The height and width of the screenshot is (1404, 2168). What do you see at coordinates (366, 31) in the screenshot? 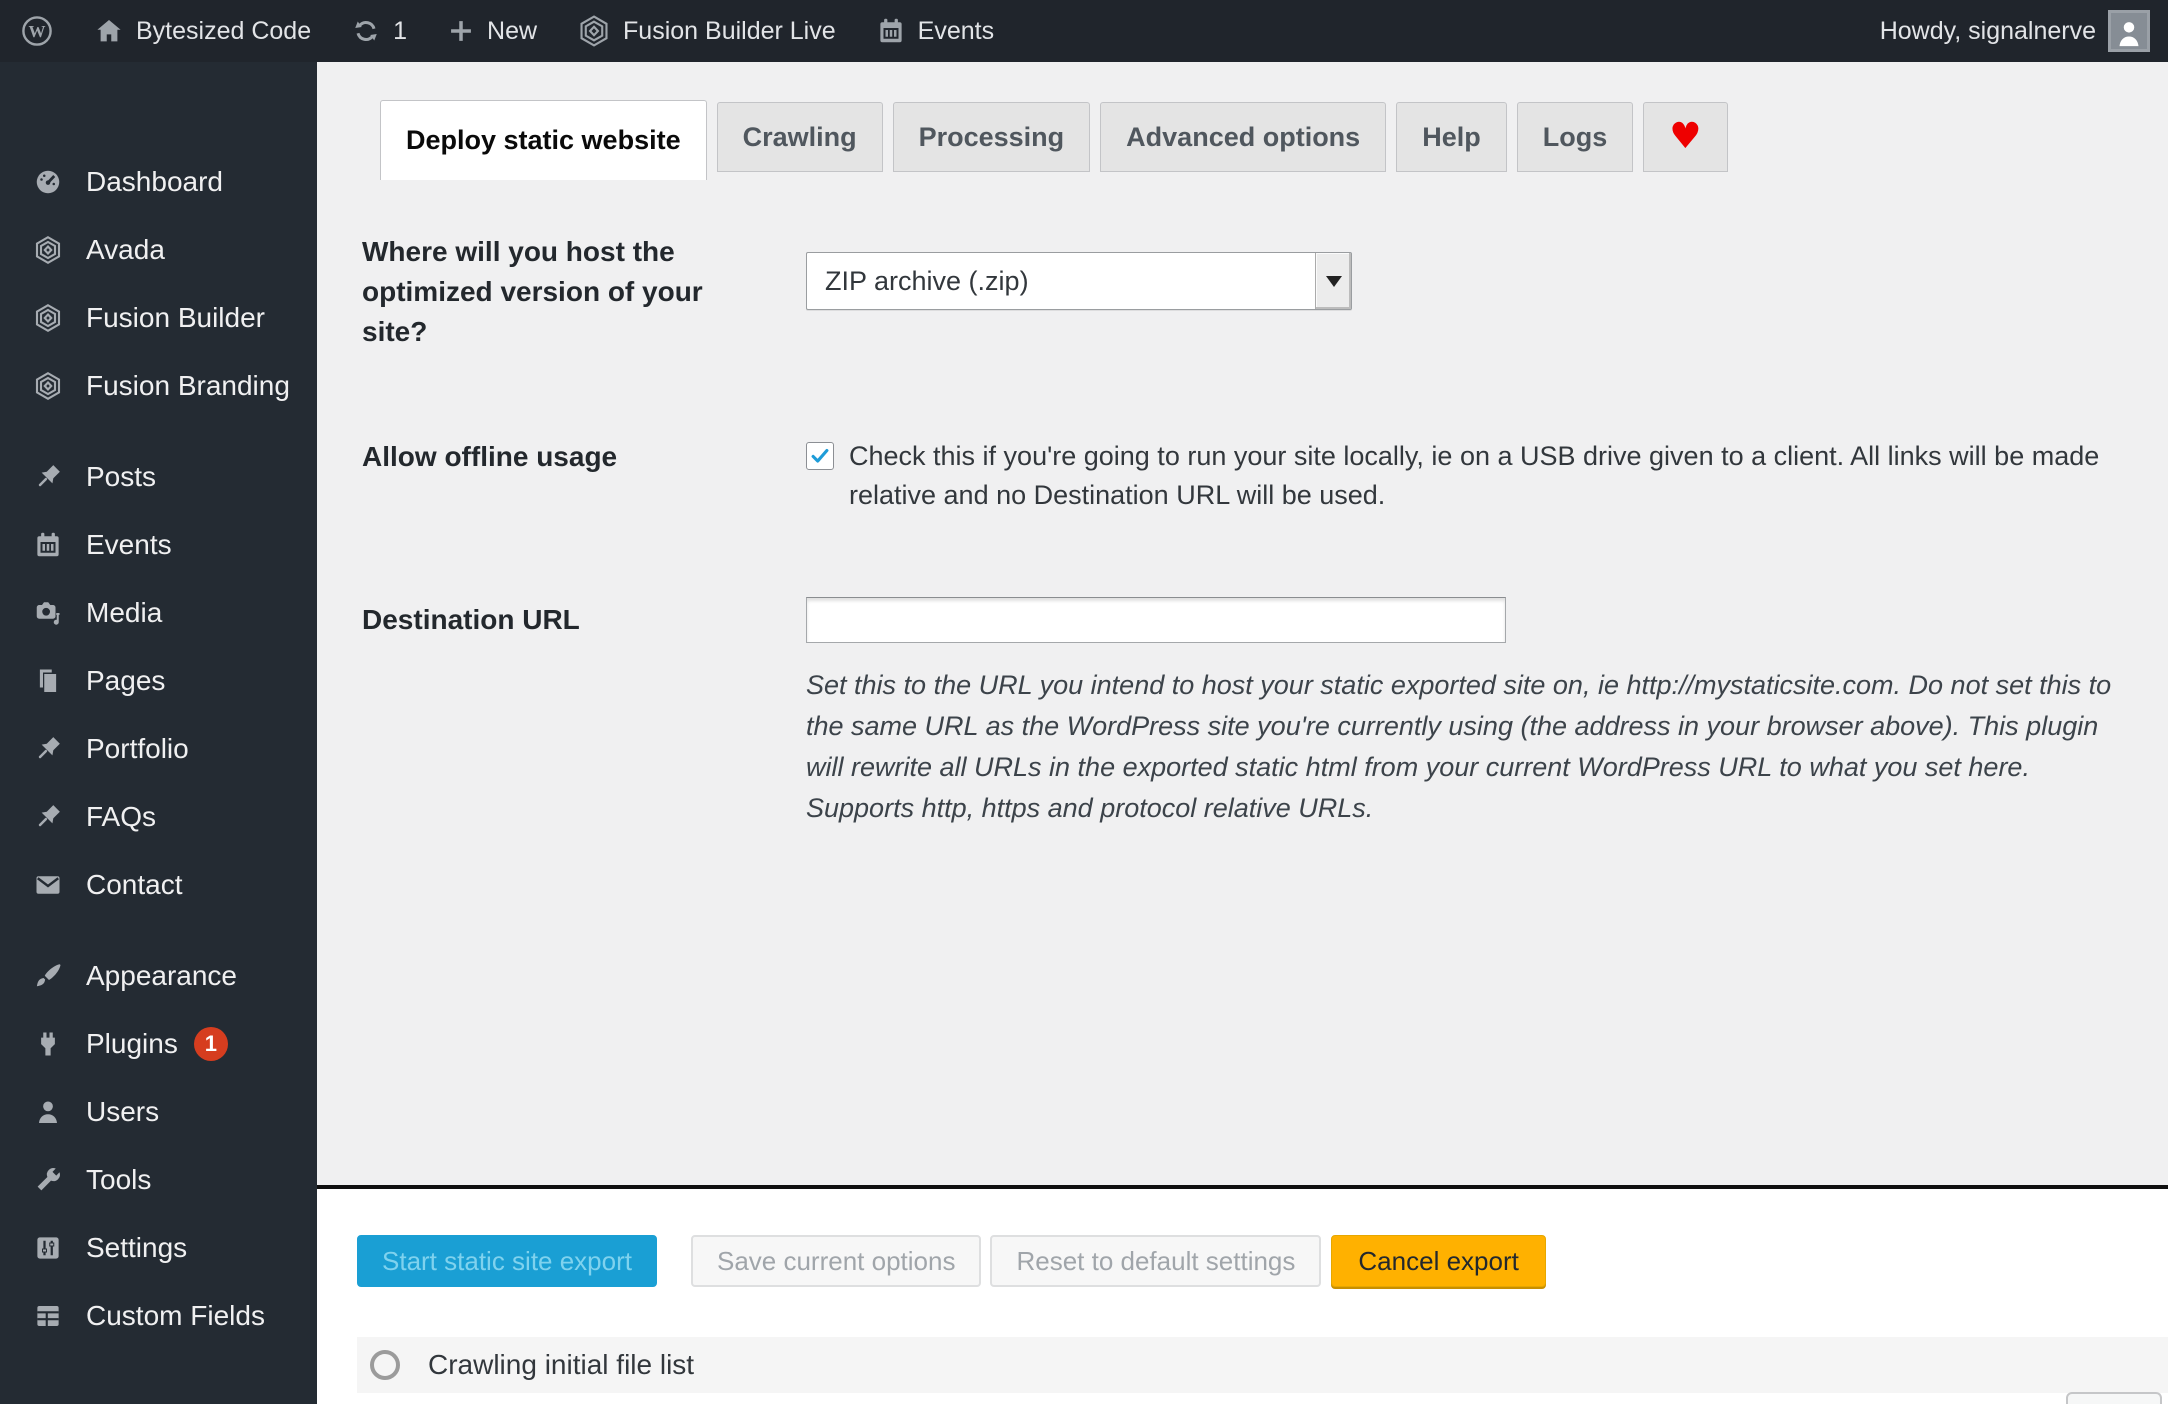
I see `update-icon` at bounding box center [366, 31].